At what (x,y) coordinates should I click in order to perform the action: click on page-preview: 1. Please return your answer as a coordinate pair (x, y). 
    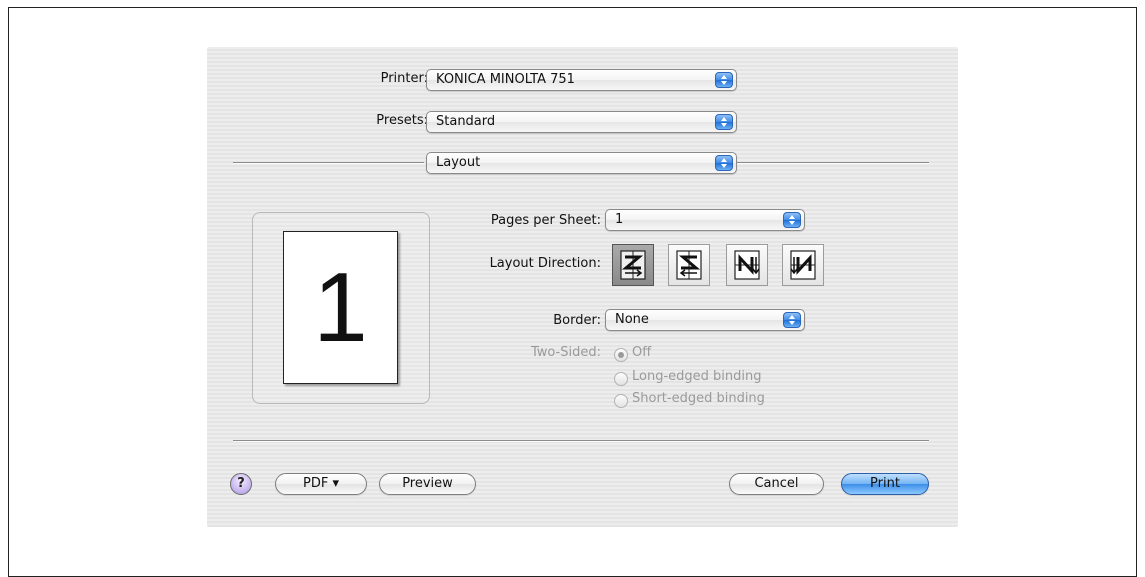
    Looking at the image, I should click on (341, 308).